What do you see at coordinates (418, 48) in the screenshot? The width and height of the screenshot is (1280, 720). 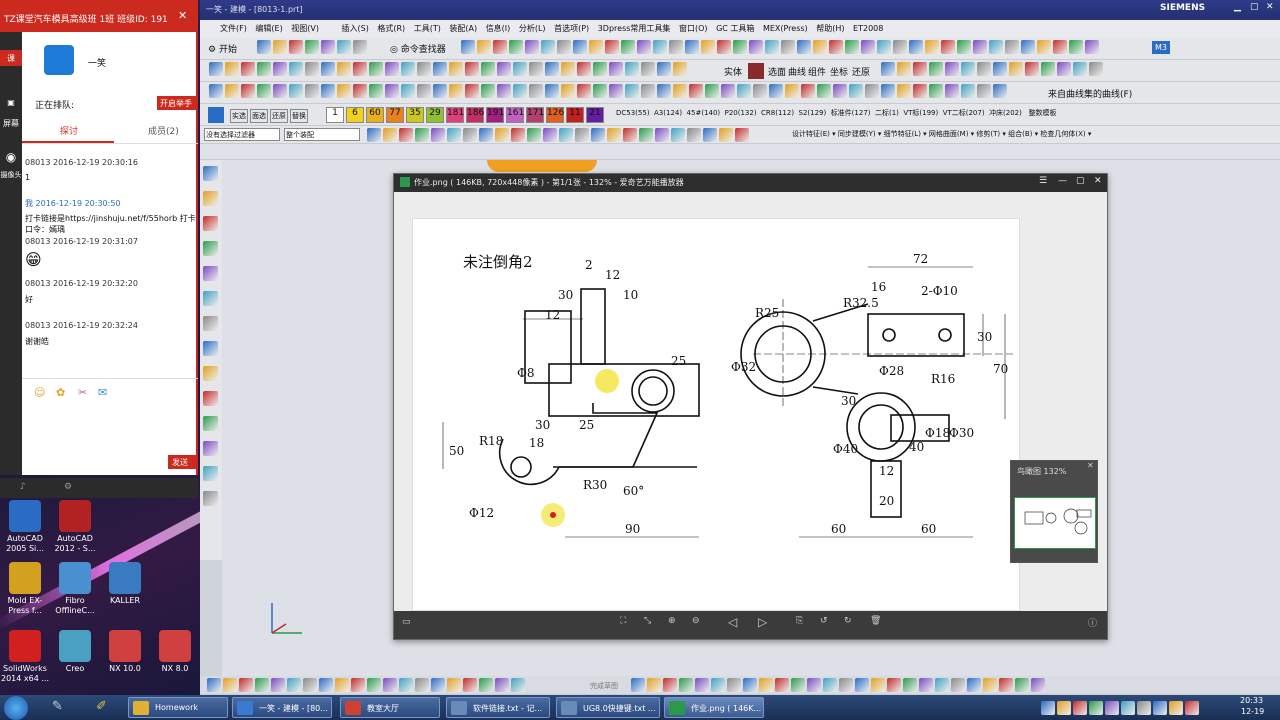 I see `command-finder-button: ◎ 命令查找器` at bounding box center [418, 48].